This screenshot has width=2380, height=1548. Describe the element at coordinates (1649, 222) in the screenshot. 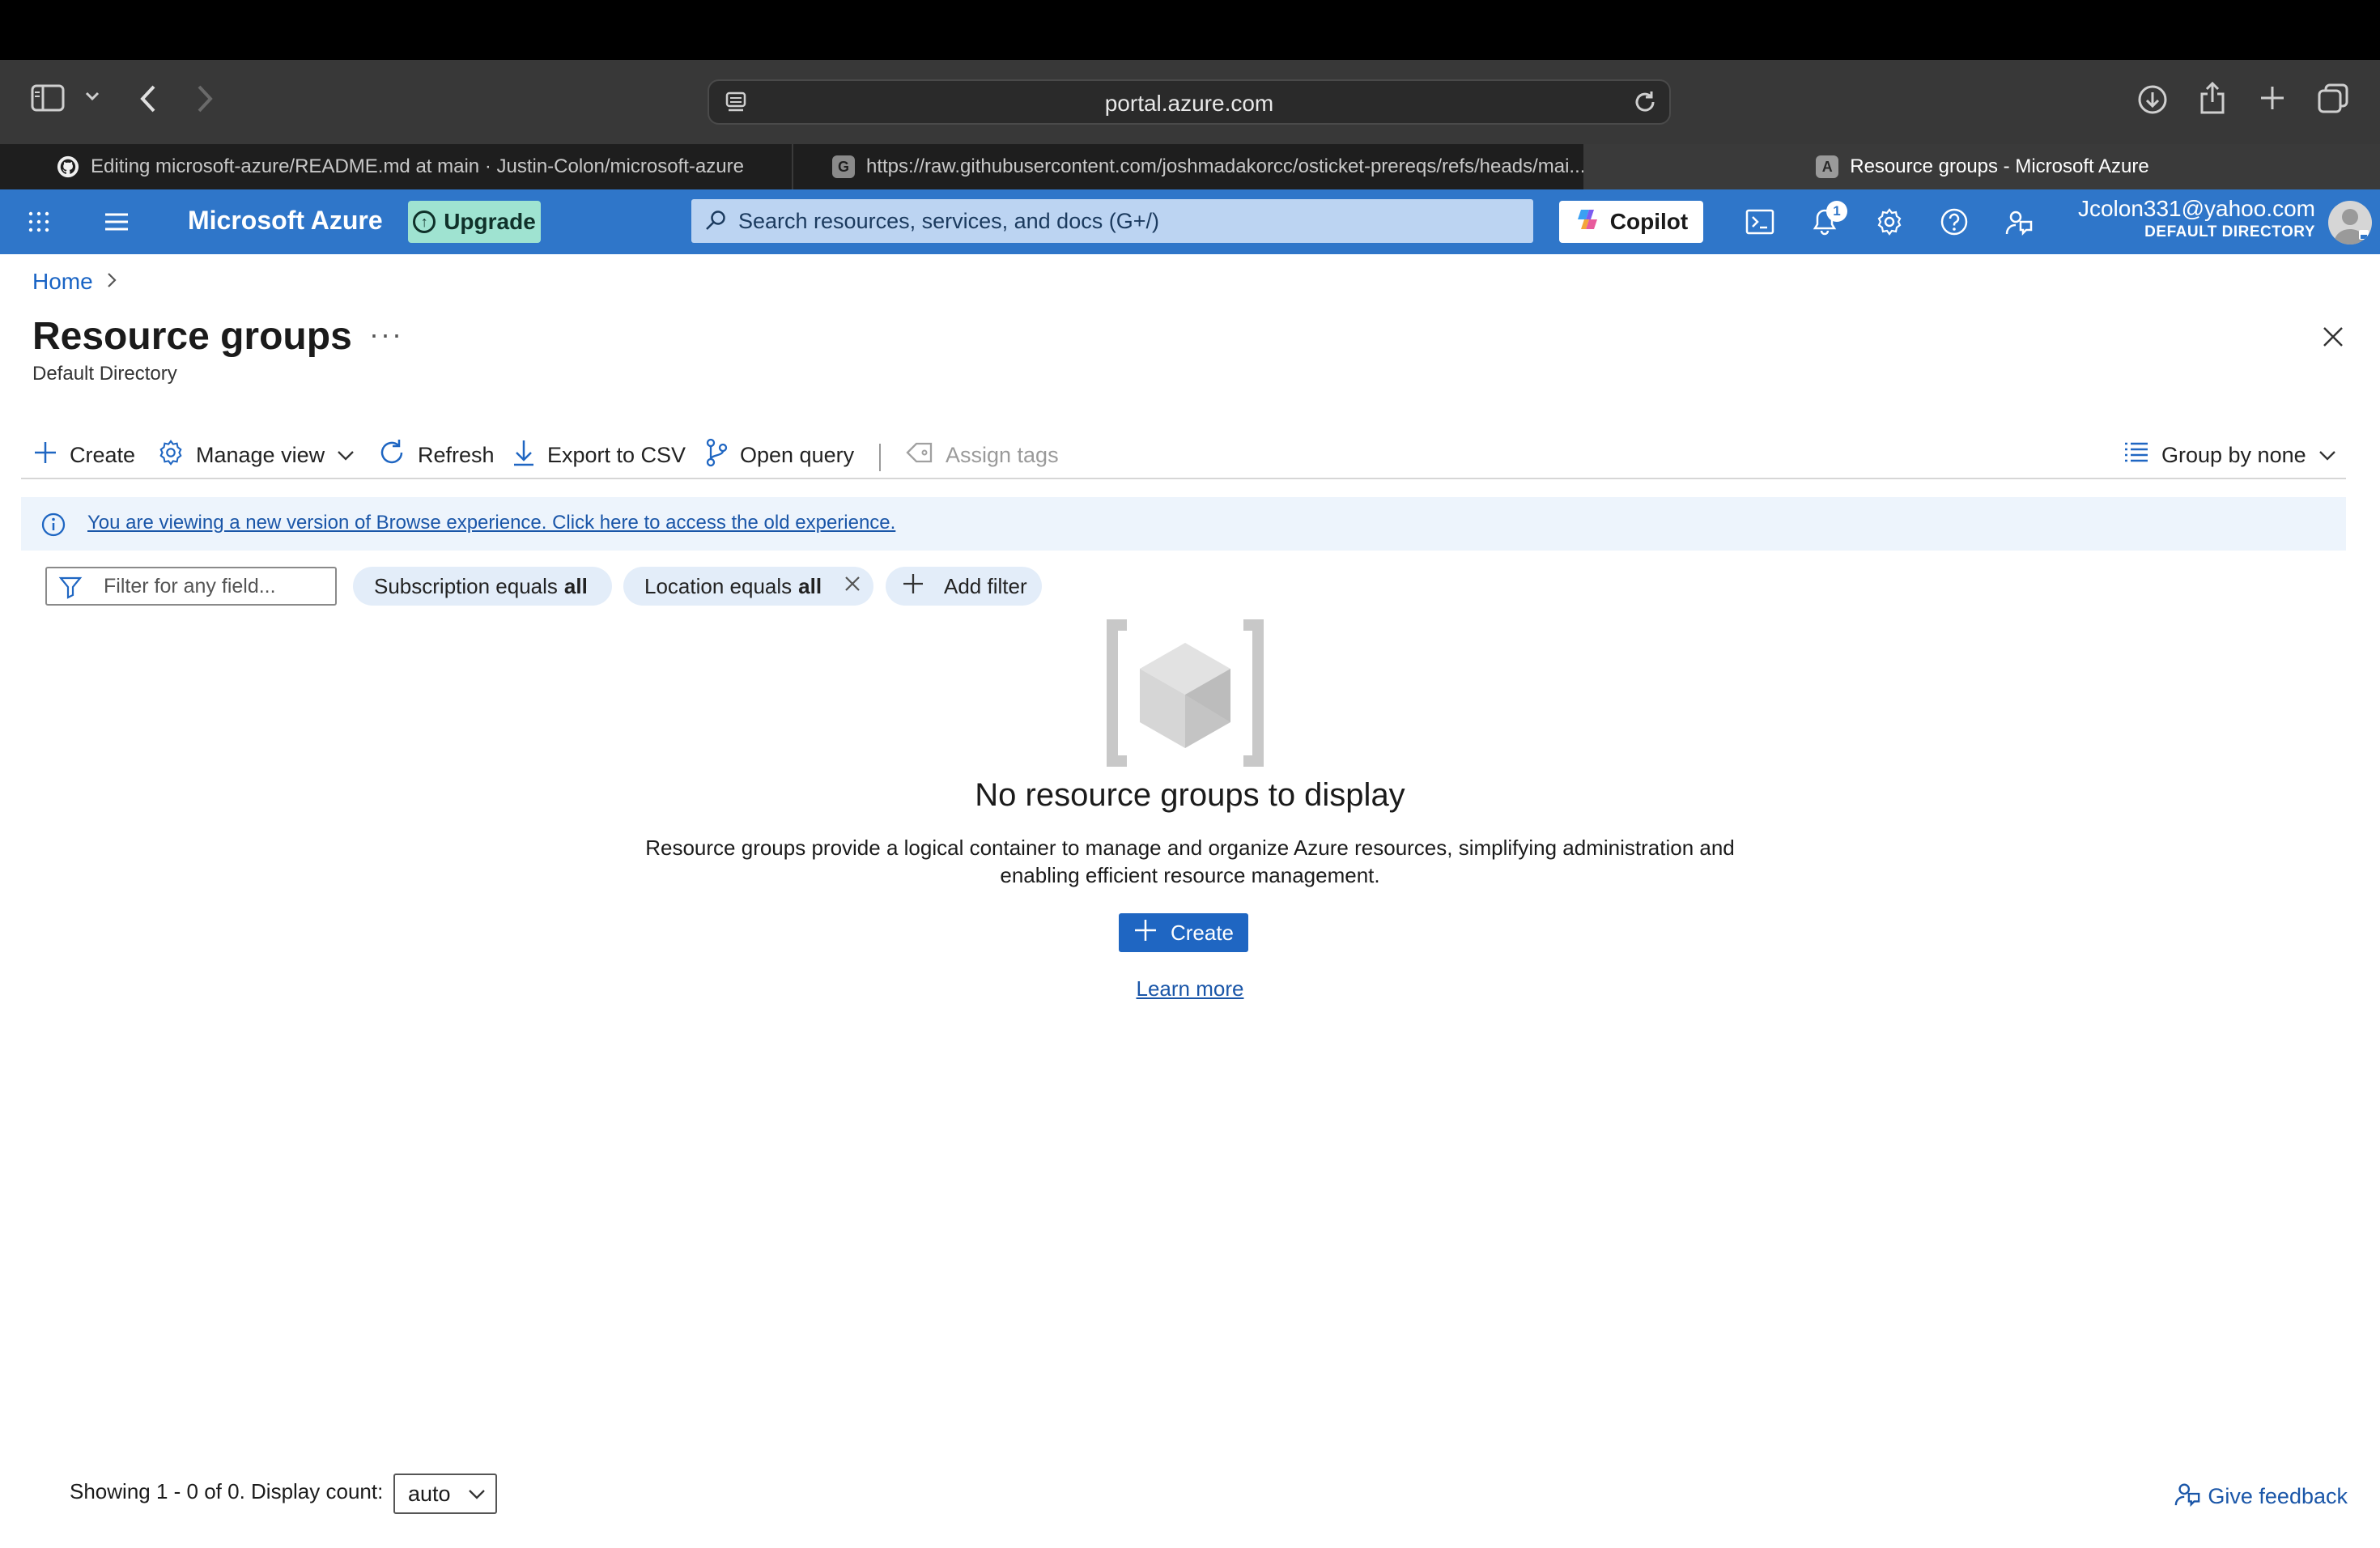

I see `copilot-label: Copilot` at that location.